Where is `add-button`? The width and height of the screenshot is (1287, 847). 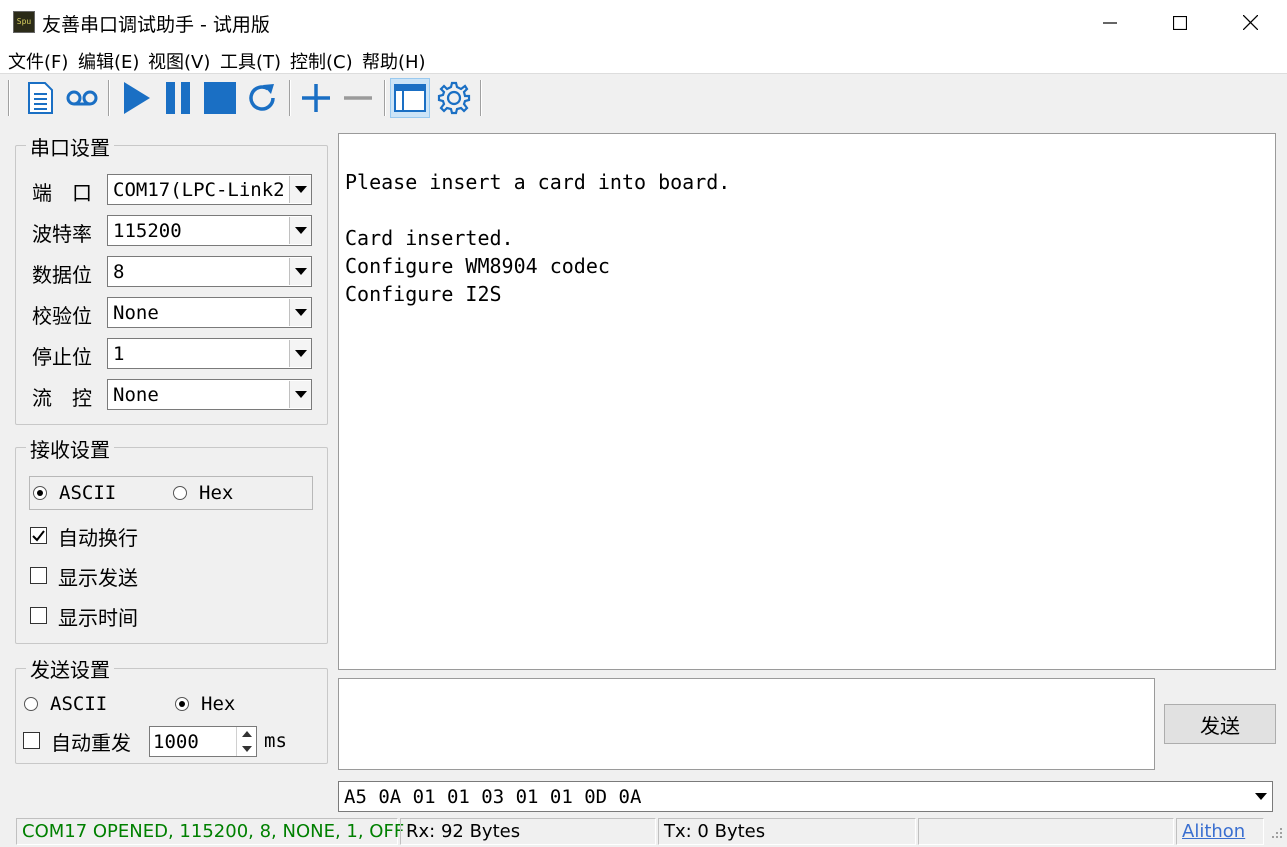 add-button is located at coordinates (316, 98).